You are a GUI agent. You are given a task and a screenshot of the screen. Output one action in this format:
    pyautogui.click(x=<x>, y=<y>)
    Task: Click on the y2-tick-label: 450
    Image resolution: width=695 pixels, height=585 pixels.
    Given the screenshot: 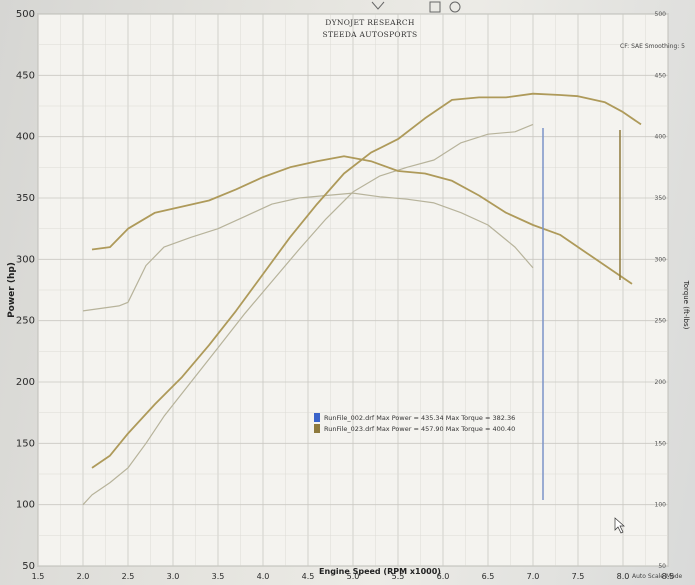 What is the action you would take?
    pyautogui.click(x=661, y=75)
    